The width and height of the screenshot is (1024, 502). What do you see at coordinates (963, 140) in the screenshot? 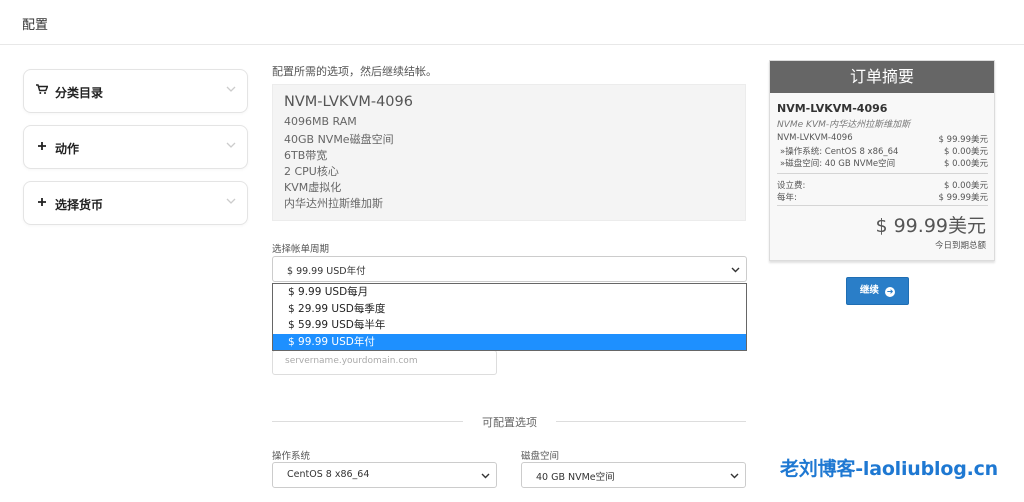
I see `summary-line-value: $ 99.99美元` at bounding box center [963, 140].